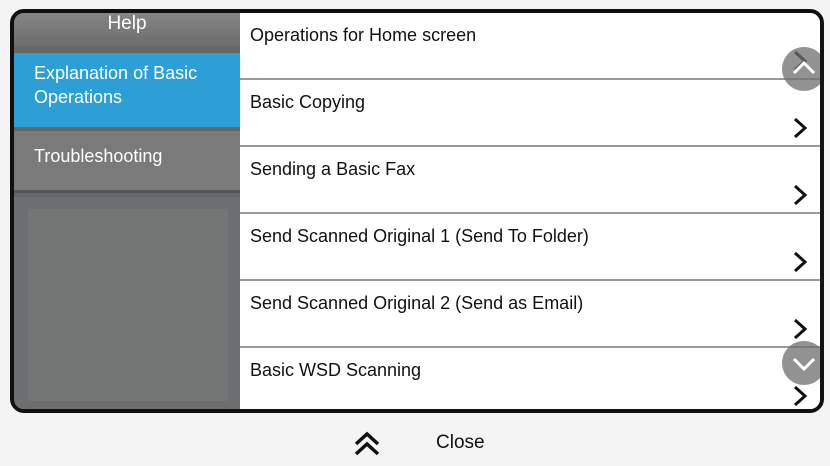 The width and height of the screenshot is (830, 466). I want to click on sidebar-empty-panel, so click(128, 305).